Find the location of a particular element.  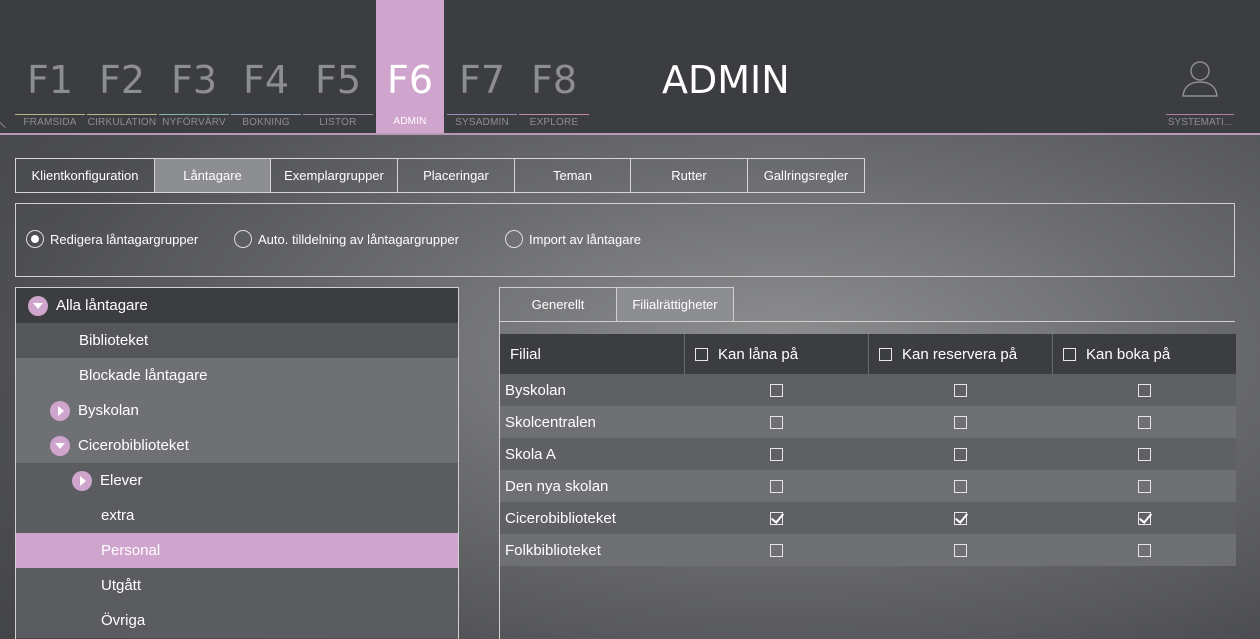

fkey-cirkulation: F2 CIRKULATION is located at coordinates (122, 66).